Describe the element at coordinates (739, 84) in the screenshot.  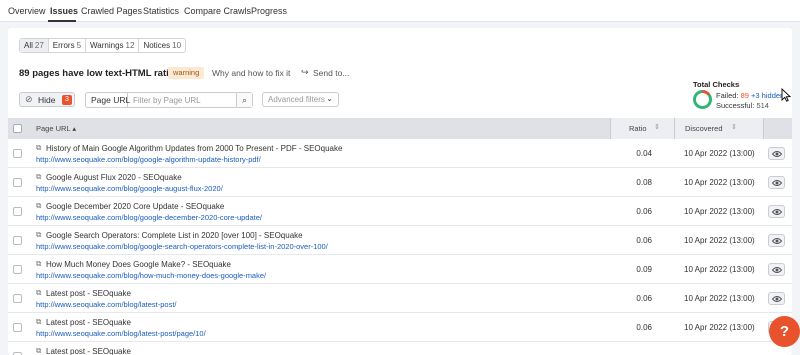
I see `info-icon: i` at that location.